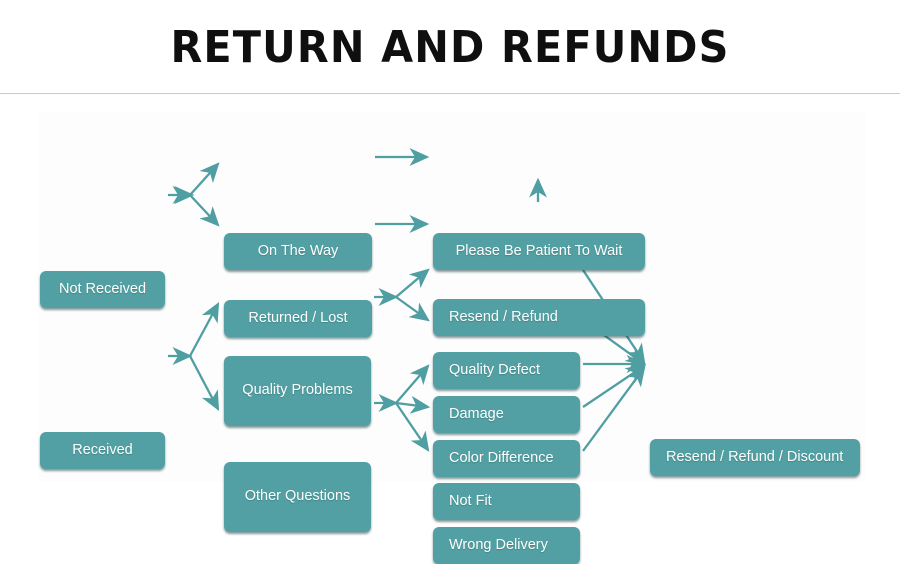  I want to click on node-damage: Damage, so click(506, 414).